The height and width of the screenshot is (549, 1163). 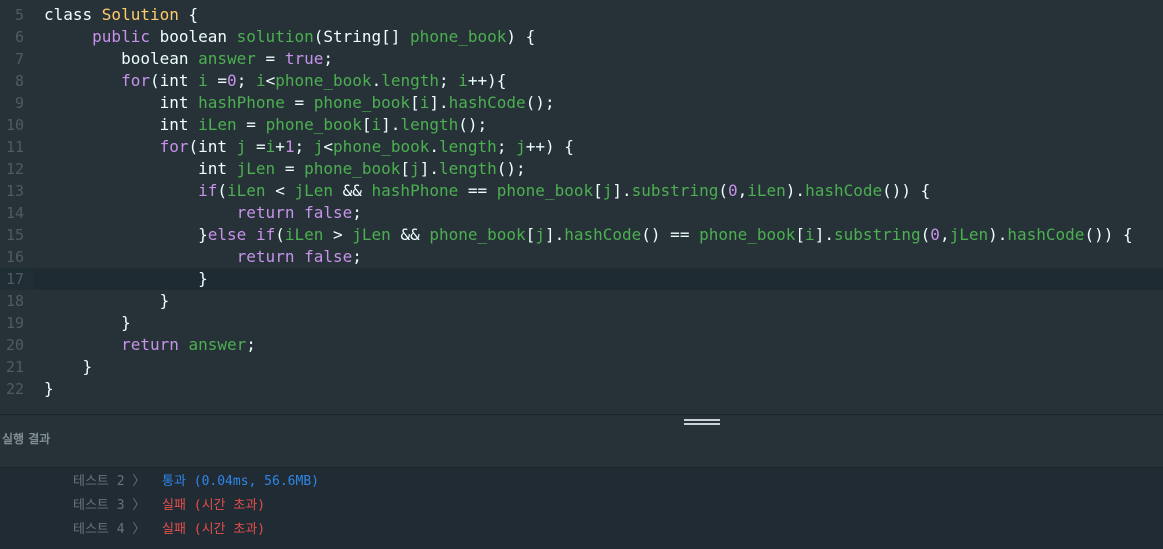 What do you see at coordinates (227, 58) in the screenshot?
I see `code-token: answer` at bounding box center [227, 58].